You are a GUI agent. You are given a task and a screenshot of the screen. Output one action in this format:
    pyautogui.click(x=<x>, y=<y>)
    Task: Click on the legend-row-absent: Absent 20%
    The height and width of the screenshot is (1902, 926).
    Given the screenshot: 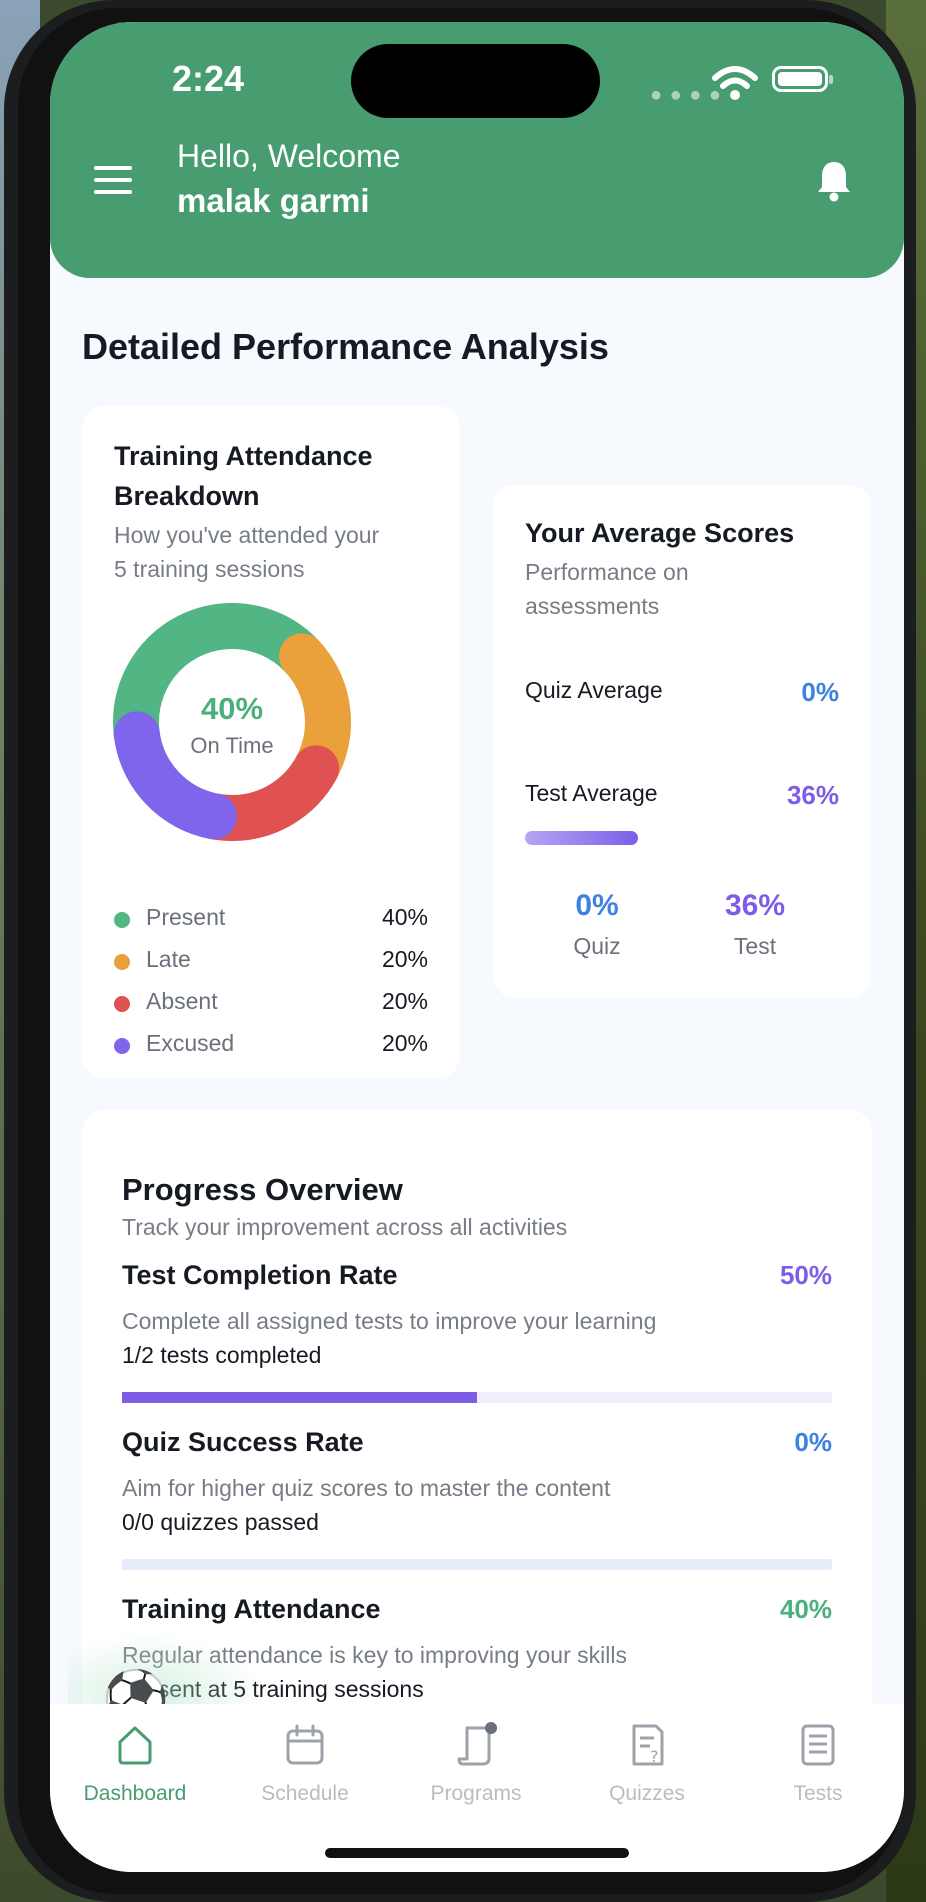 What is the action you would take?
    pyautogui.click(x=271, y=1003)
    